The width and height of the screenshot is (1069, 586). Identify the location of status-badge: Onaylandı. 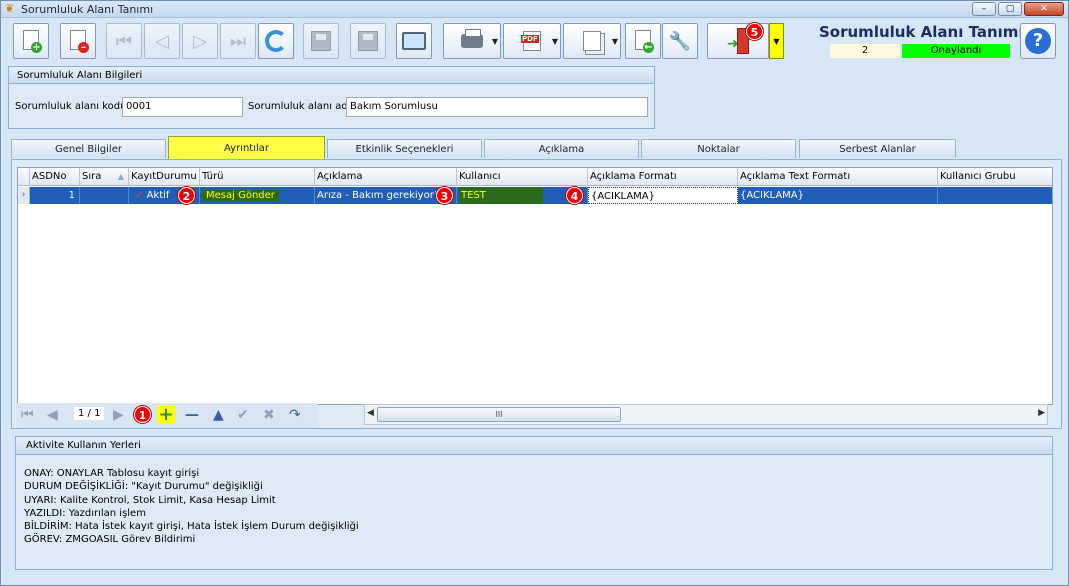
(956, 51).